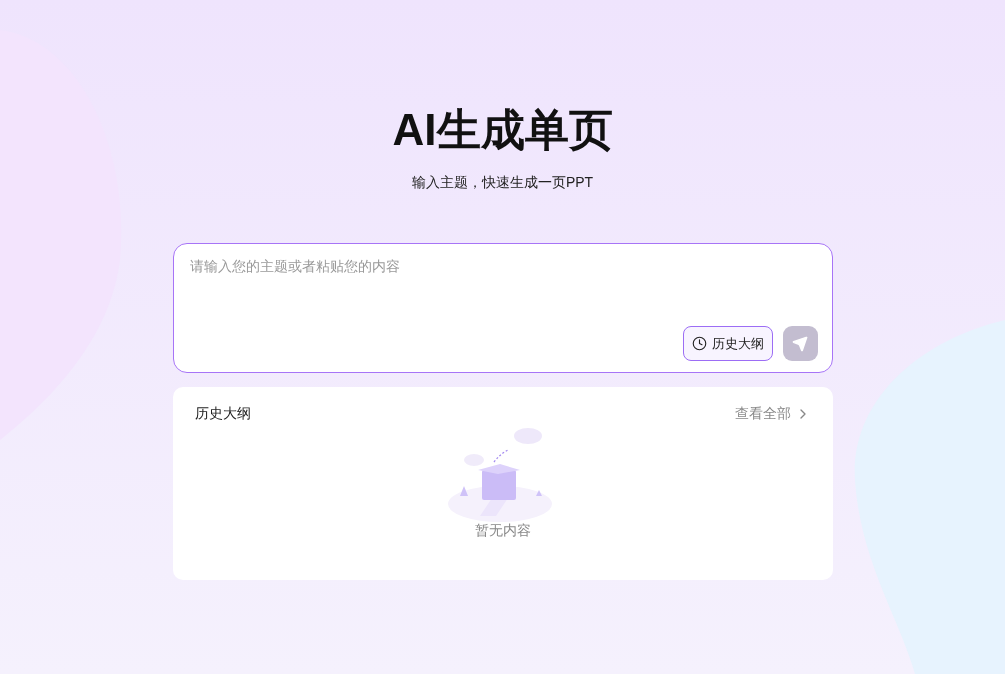 This screenshot has height=674, width=1005. Describe the element at coordinates (222, 413) in the screenshot. I see `history-title: 历史大纲` at that location.